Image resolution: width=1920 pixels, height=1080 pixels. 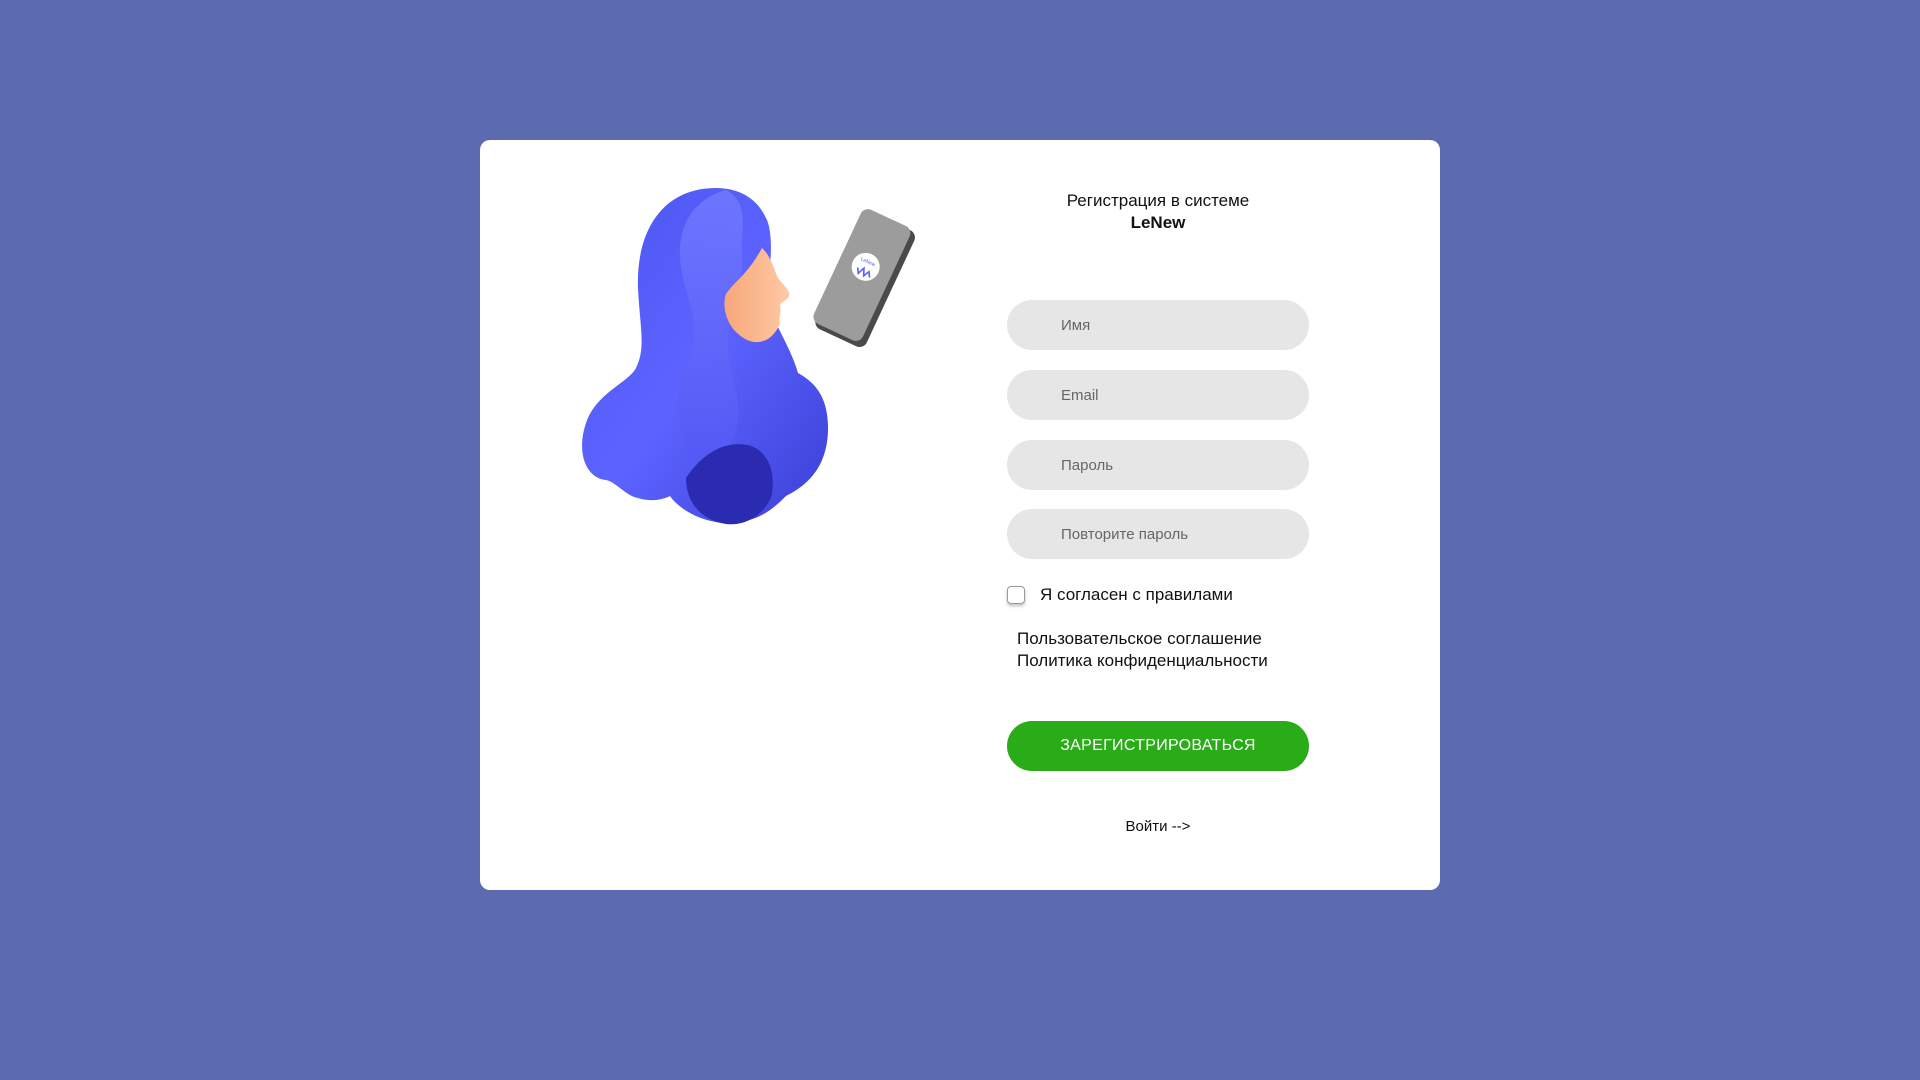 I want to click on email-input, so click(x=1158, y=395).